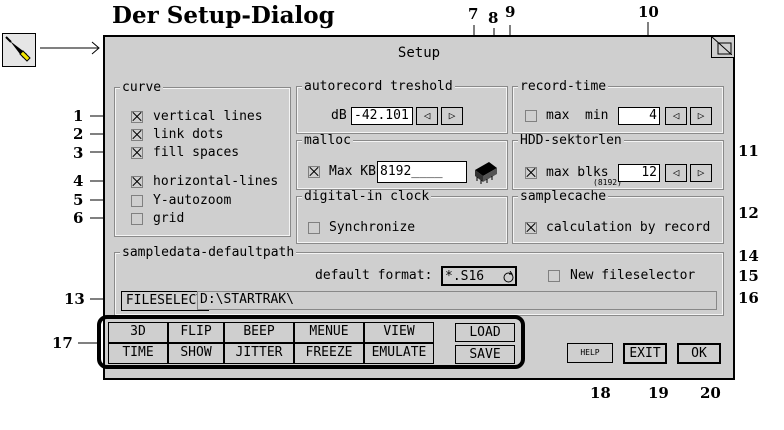 The image size is (784, 430). Describe the element at coordinates (137, 153) in the screenshot. I see `fill-spaces-checkbox` at that location.